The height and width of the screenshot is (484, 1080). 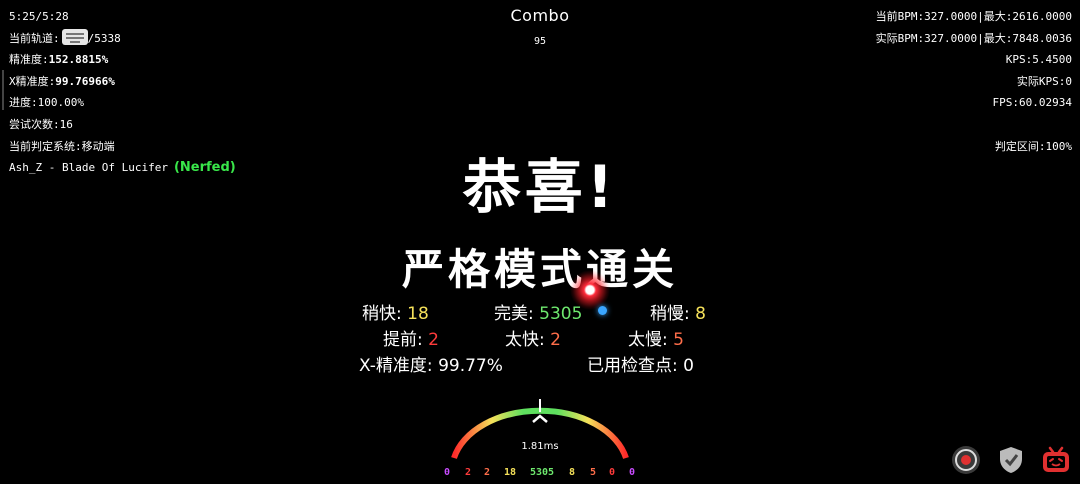 I want to click on combo-value: 95, so click(x=540, y=41).